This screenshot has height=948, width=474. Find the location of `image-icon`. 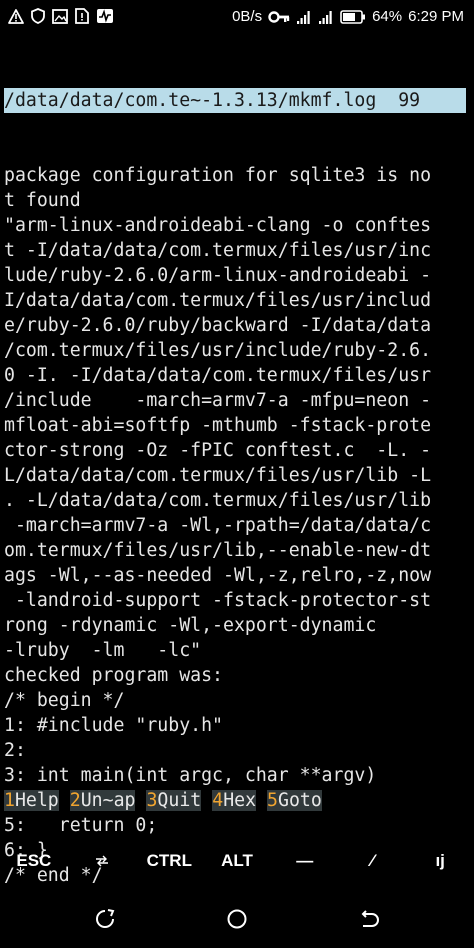

image-icon is located at coordinates (60, 16).